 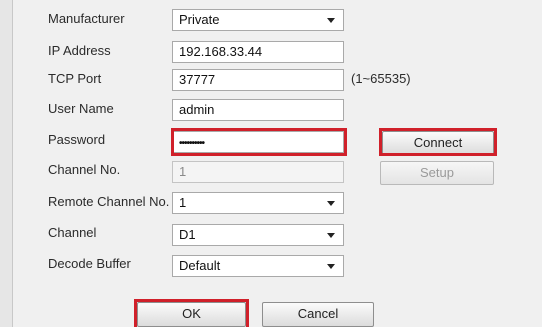 What do you see at coordinates (86, 18) in the screenshot?
I see `manufacturer-label: Manufacturer` at bounding box center [86, 18].